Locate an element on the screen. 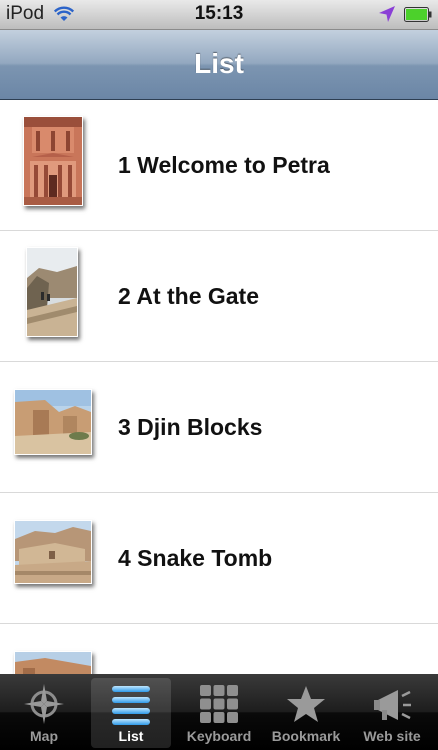 Image resolution: width=438 pixels, height=750 pixels. tab-list-label: List is located at coordinates (131, 736).